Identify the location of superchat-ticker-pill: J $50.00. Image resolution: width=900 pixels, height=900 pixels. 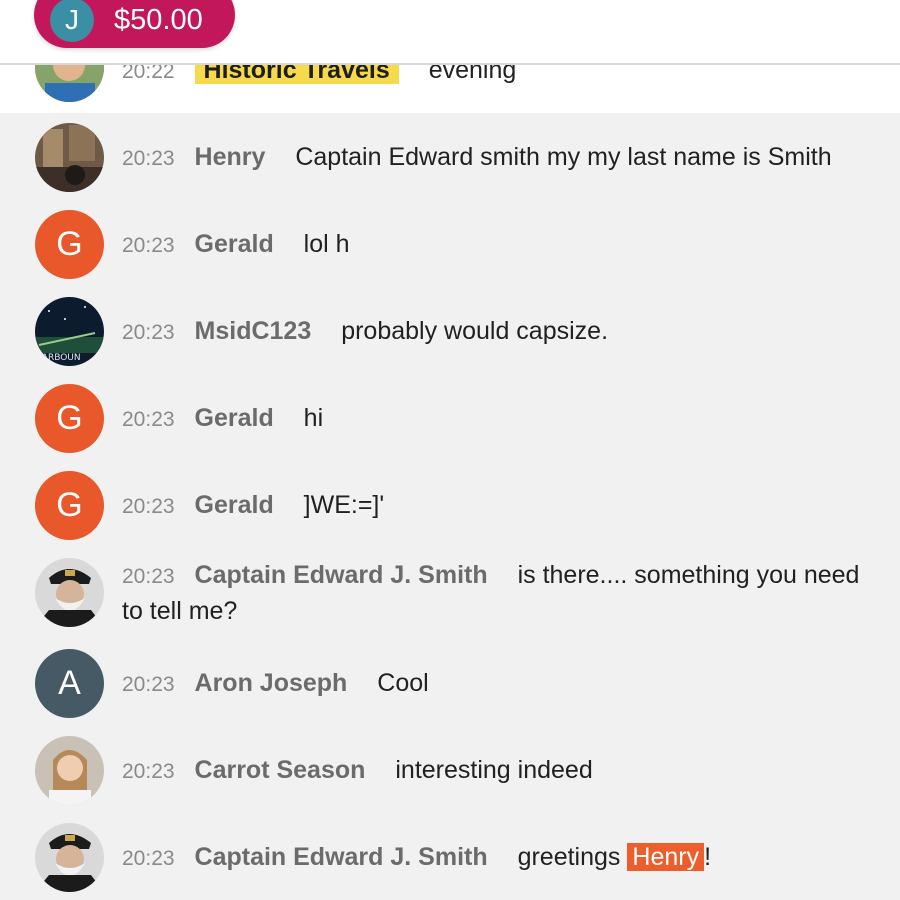
(134, 24).